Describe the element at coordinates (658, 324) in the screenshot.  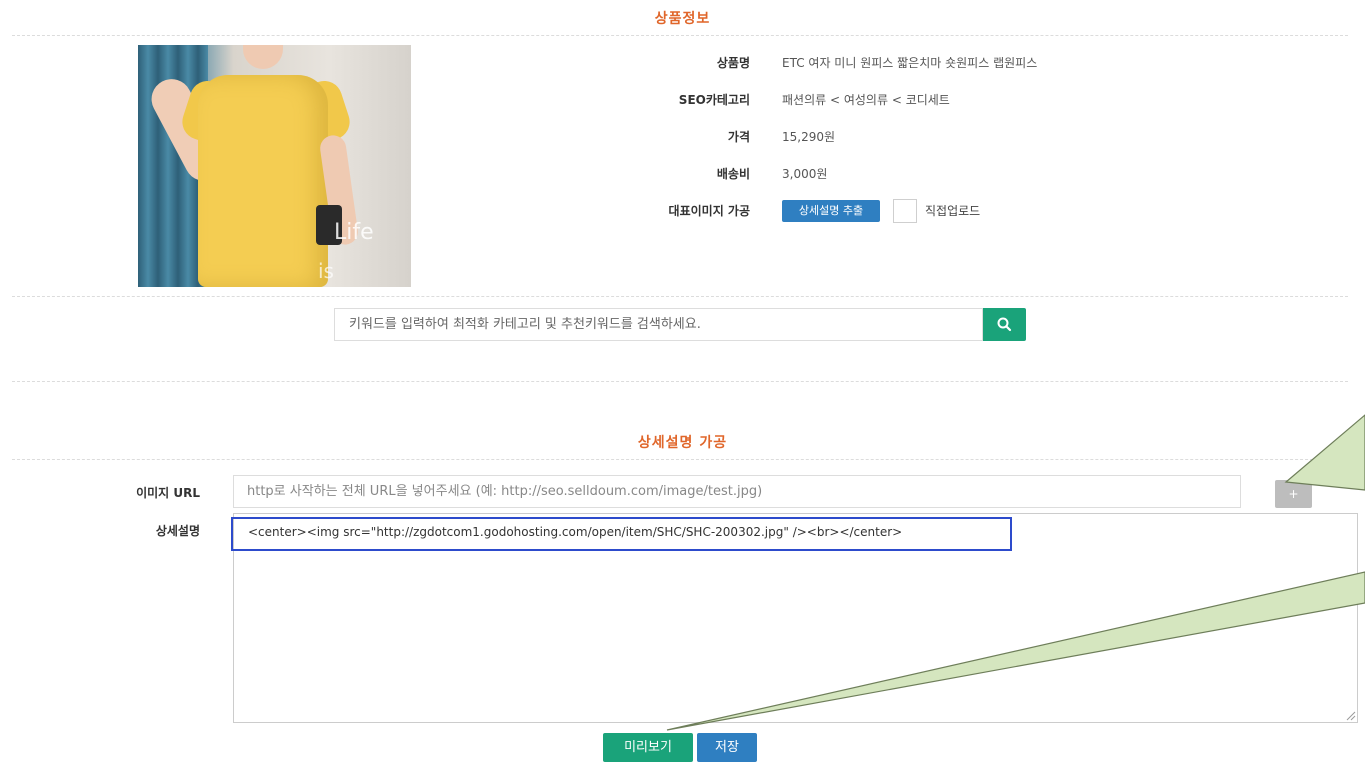
I see `keyword-search-input` at that location.